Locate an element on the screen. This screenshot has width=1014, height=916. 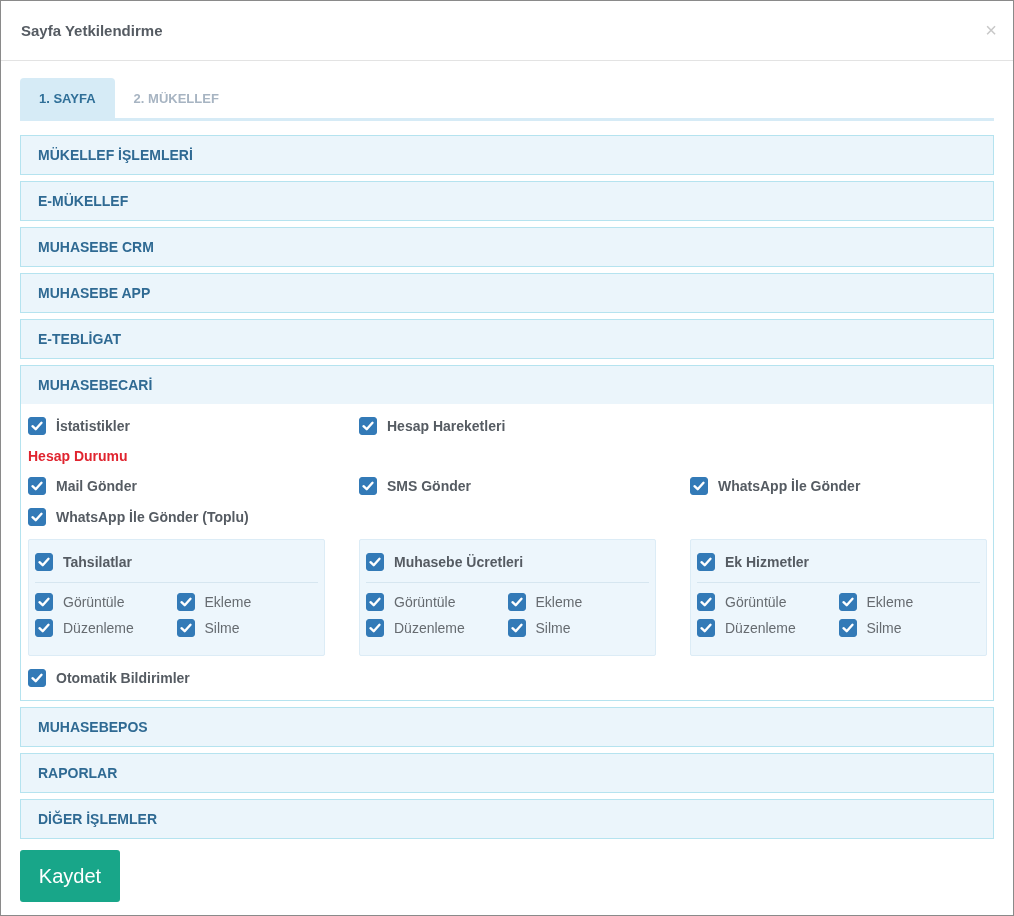
section-title: E-TEBLİGAT is located at coordinates (79, 339).